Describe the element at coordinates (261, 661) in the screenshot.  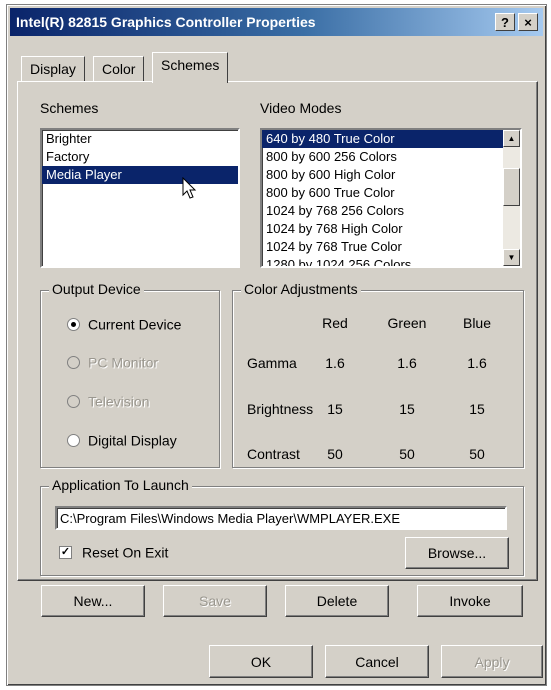
I see `ok-button: OK` at that location.